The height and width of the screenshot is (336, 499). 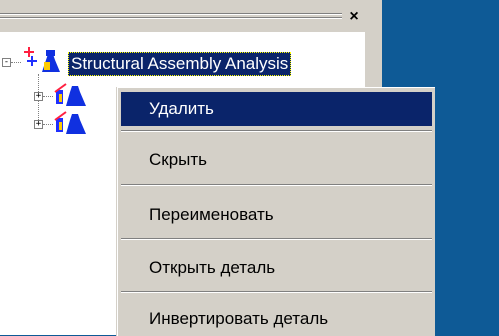 I want to click on tree-root-label: Structural Assembly Analysis, so click(x=180, y=64).